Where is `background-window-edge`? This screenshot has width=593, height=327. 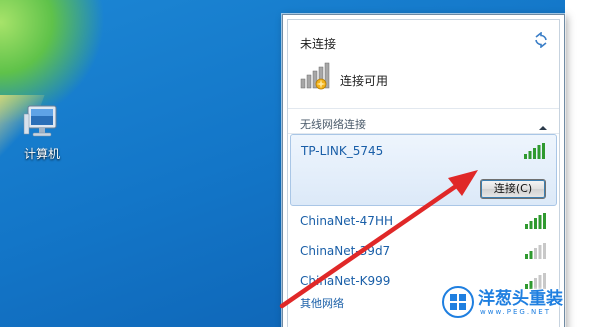
background-window-edge is located at coordinates (579, 163).